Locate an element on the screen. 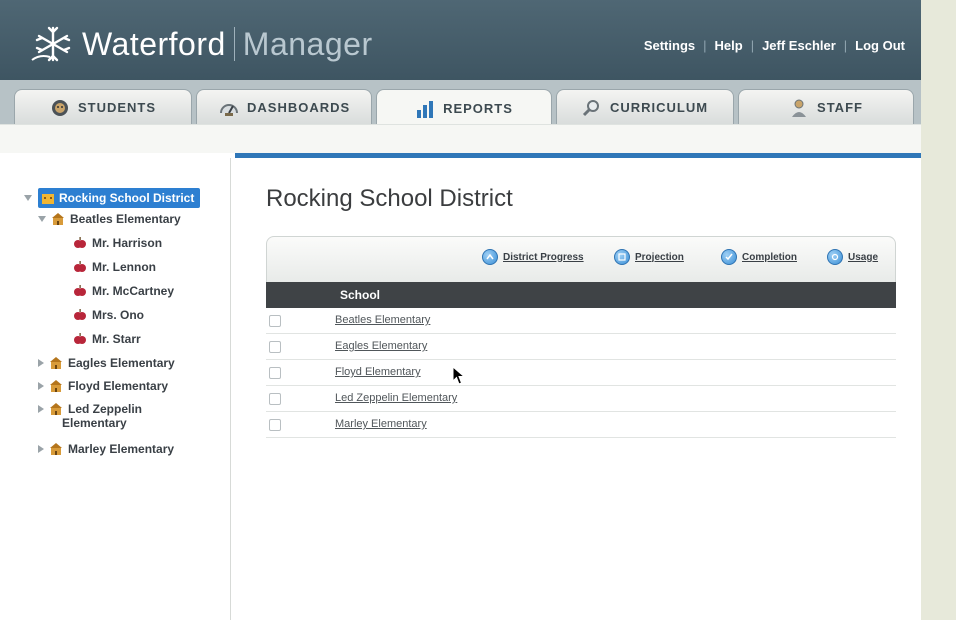 This screenshot has width=956, height=620. tree-node-school: Floyd Elementary is located at coordinates (103, 386).